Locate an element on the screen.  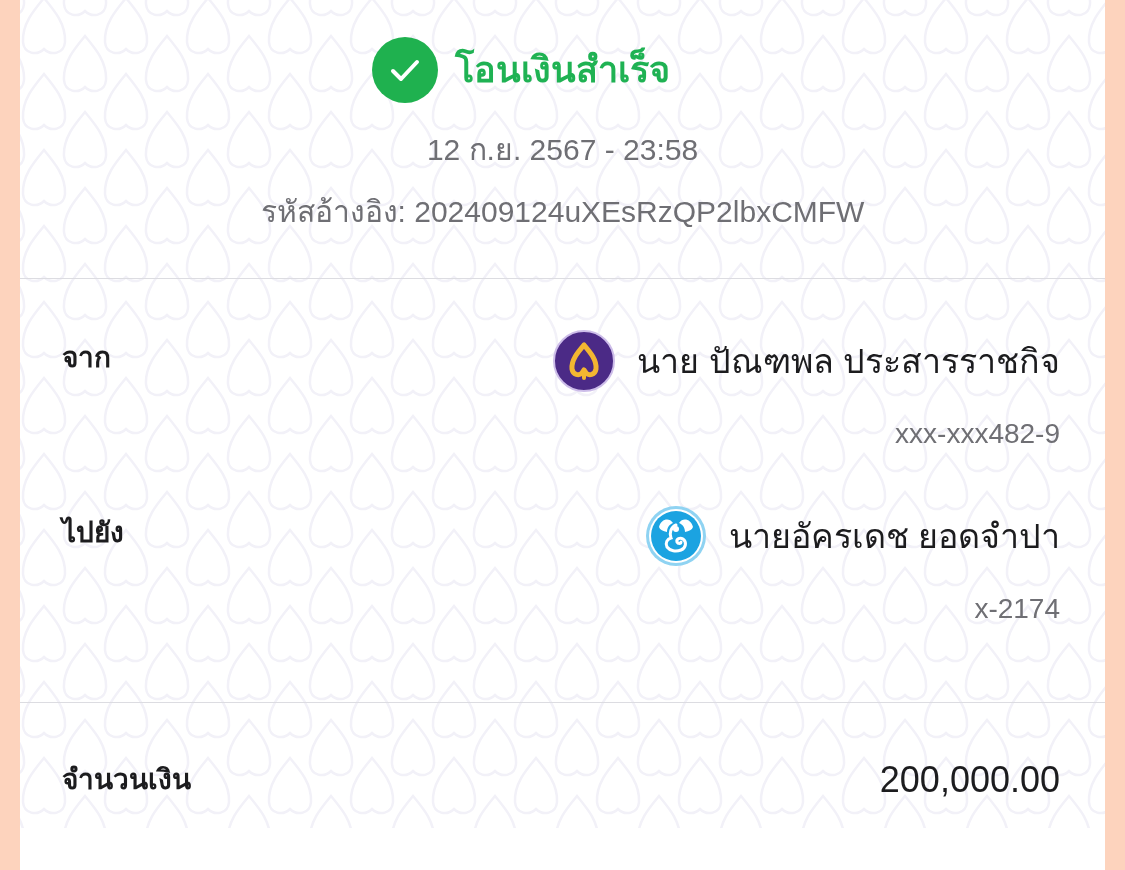
leaf-logo-icon is located at coordinates (584, 361).